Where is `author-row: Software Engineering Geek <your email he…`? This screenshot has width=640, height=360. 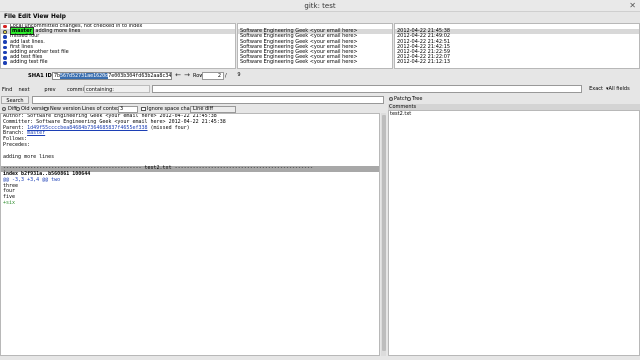
author-row: Software Engineering Geek <your email he… is located at coordinates (315, 62).